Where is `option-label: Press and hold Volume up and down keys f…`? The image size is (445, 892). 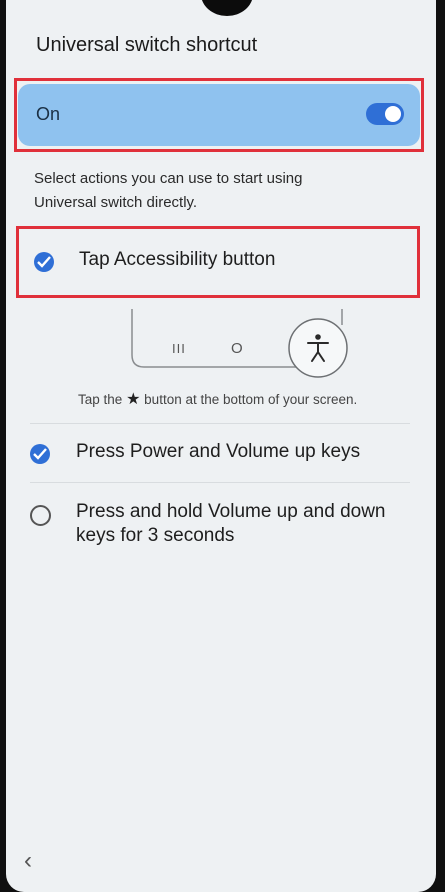 option-label: Press and hold Volume up and down keys f… is located at coordinates (231, 523).